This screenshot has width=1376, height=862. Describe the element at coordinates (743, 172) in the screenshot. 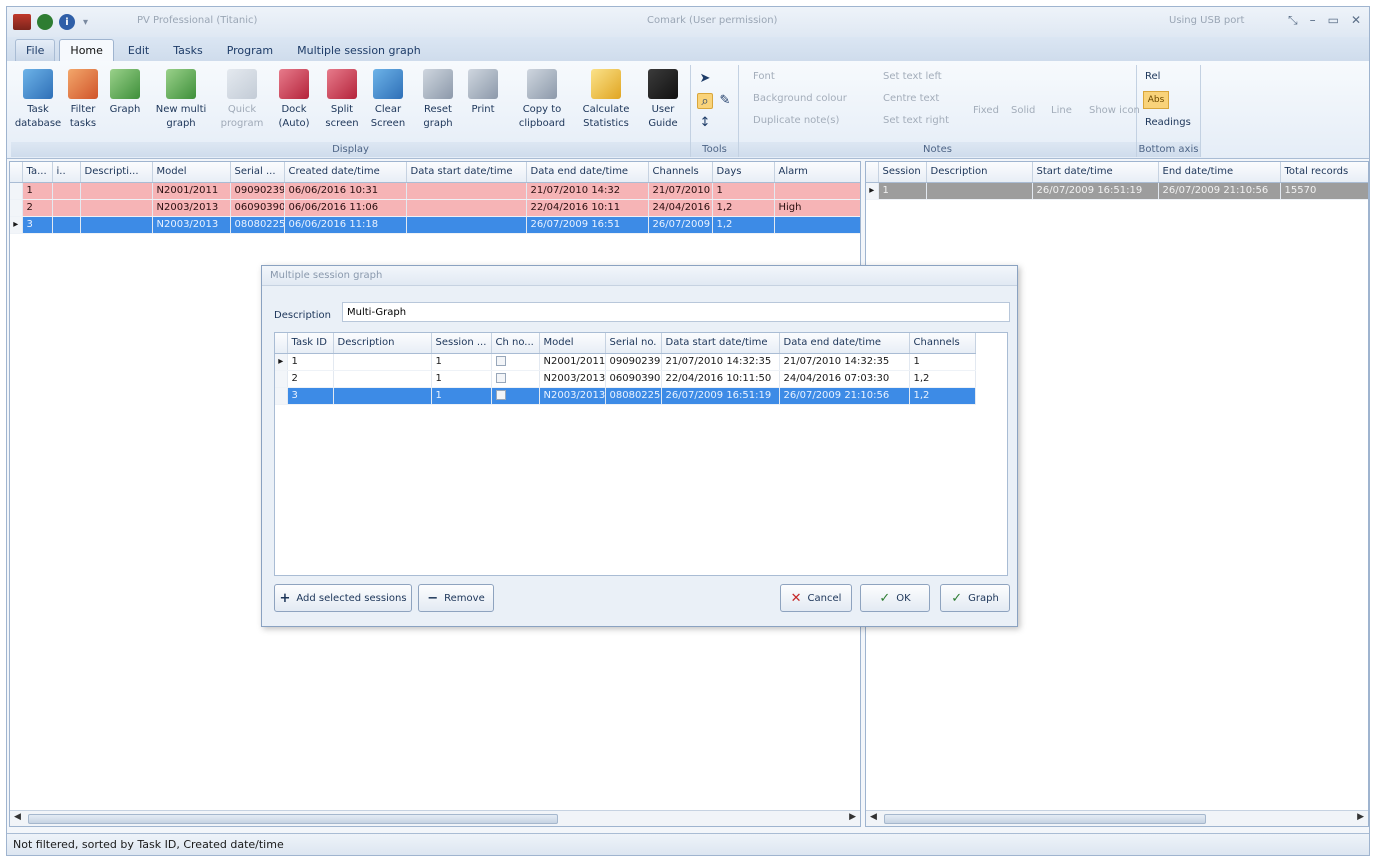

I see `column-header-days: Days` at that location.